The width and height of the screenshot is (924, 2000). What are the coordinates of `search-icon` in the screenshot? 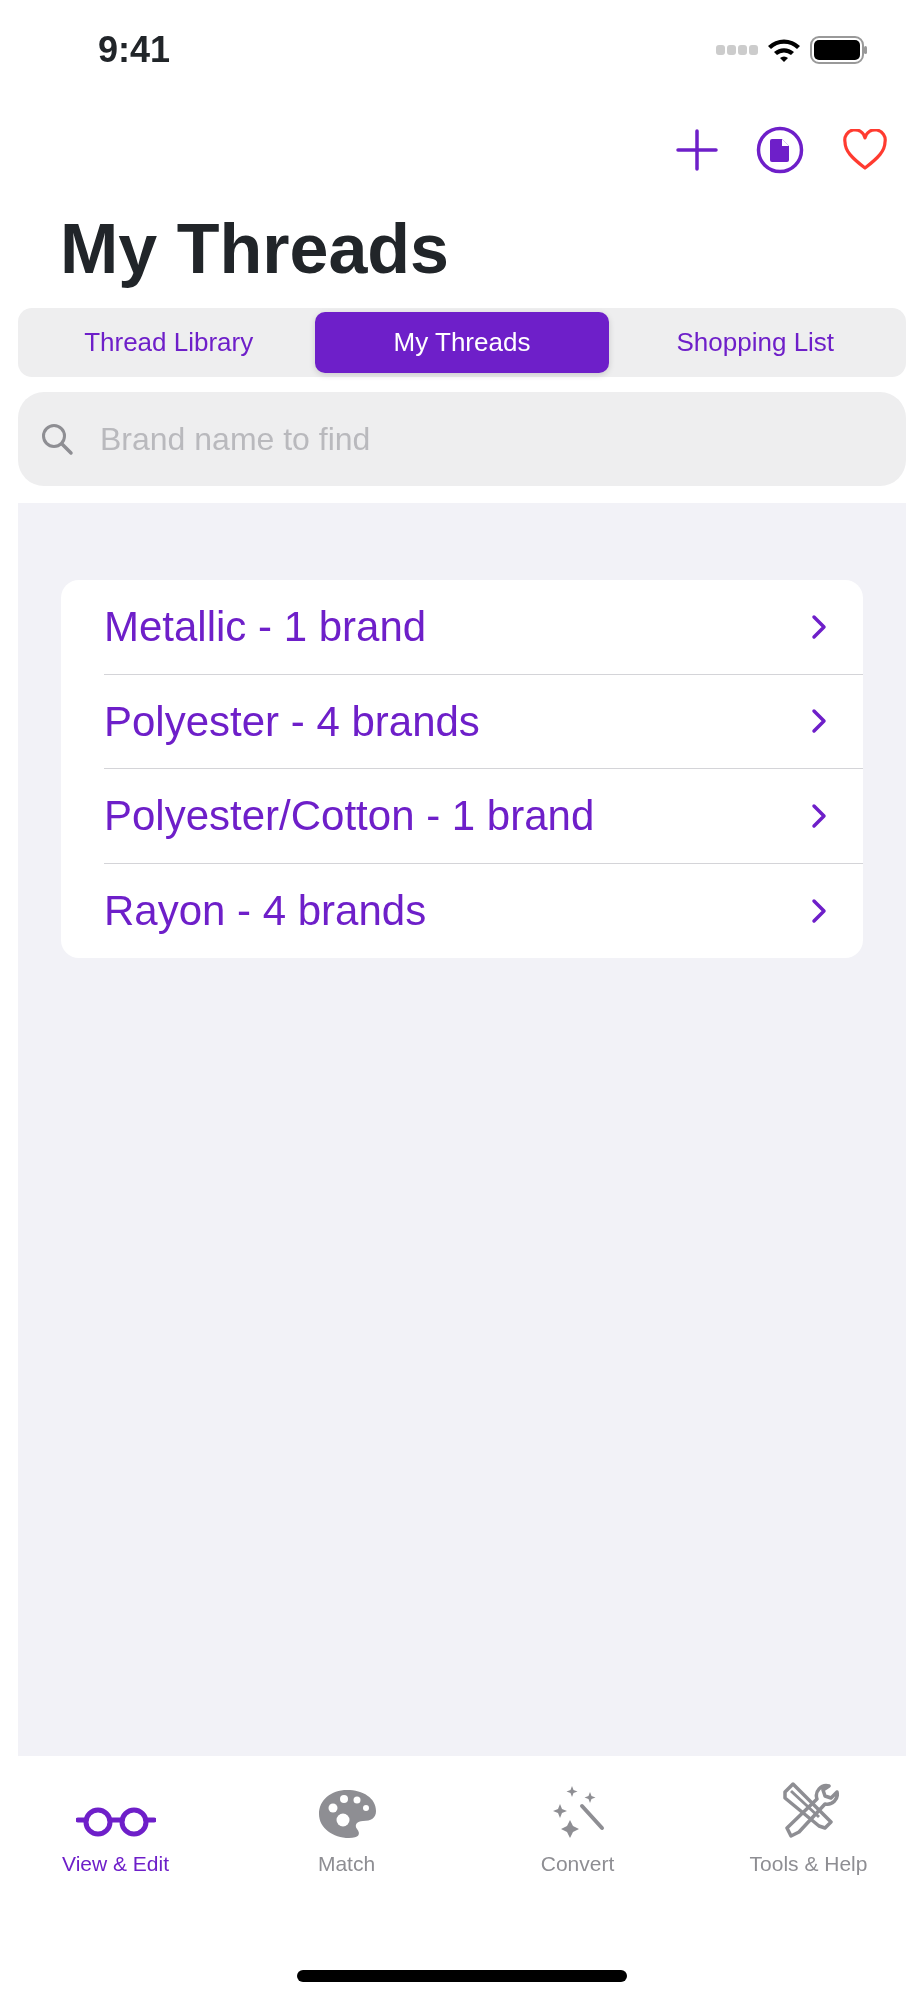 It's located at (57, 439).